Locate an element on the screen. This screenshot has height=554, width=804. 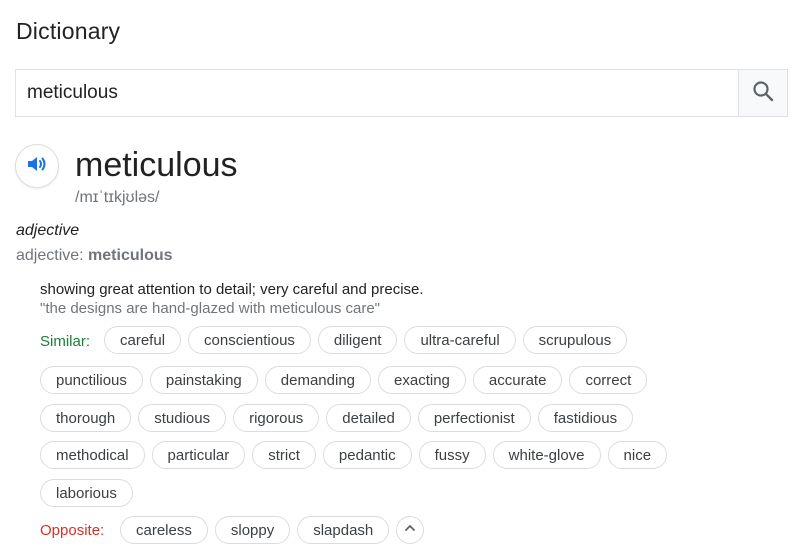
synonym-chip: fastidious is located at coordinates (585, 418).